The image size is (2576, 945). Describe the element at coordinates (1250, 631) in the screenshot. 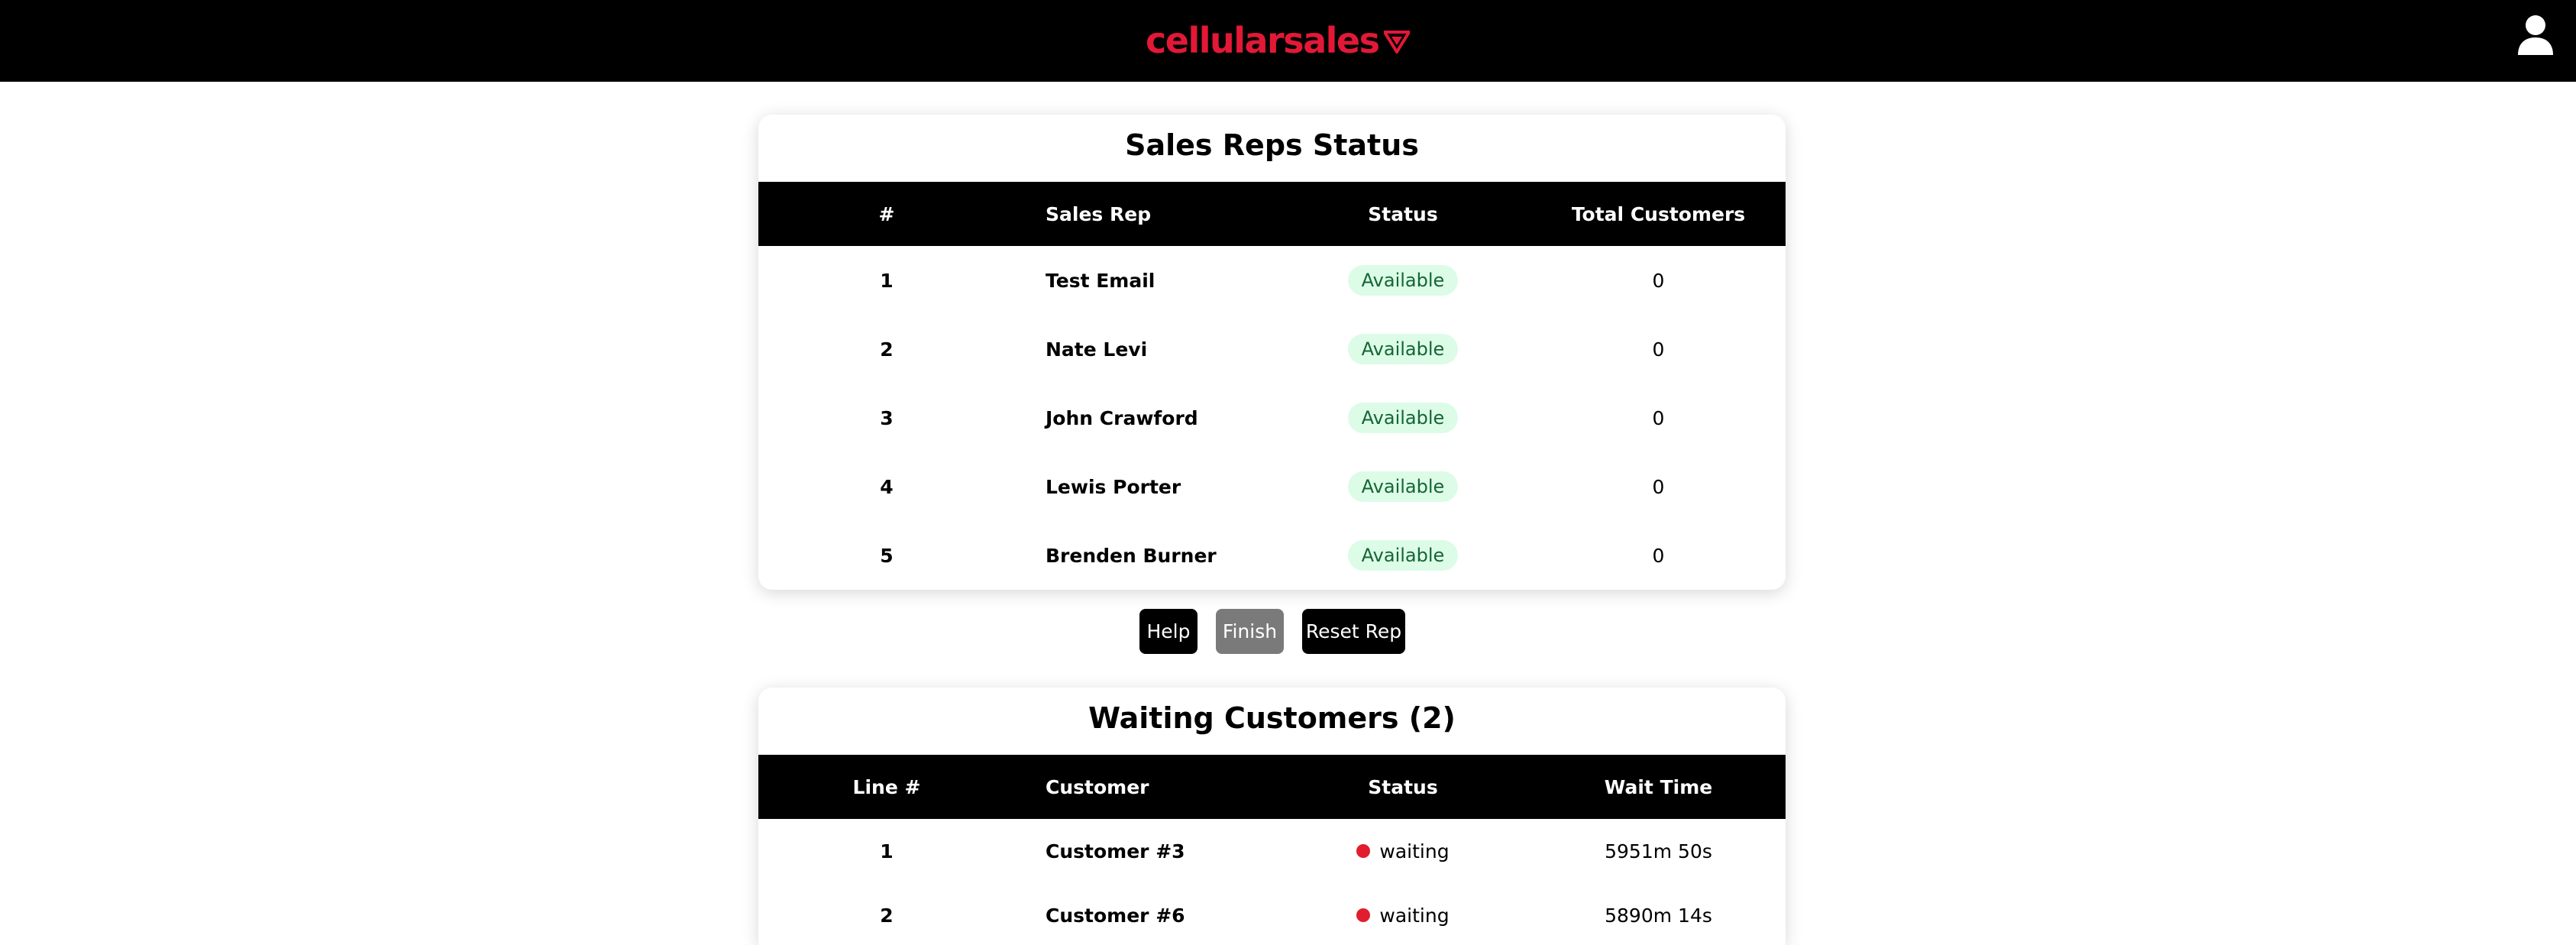

I see `finish-button: Finish` at that location.